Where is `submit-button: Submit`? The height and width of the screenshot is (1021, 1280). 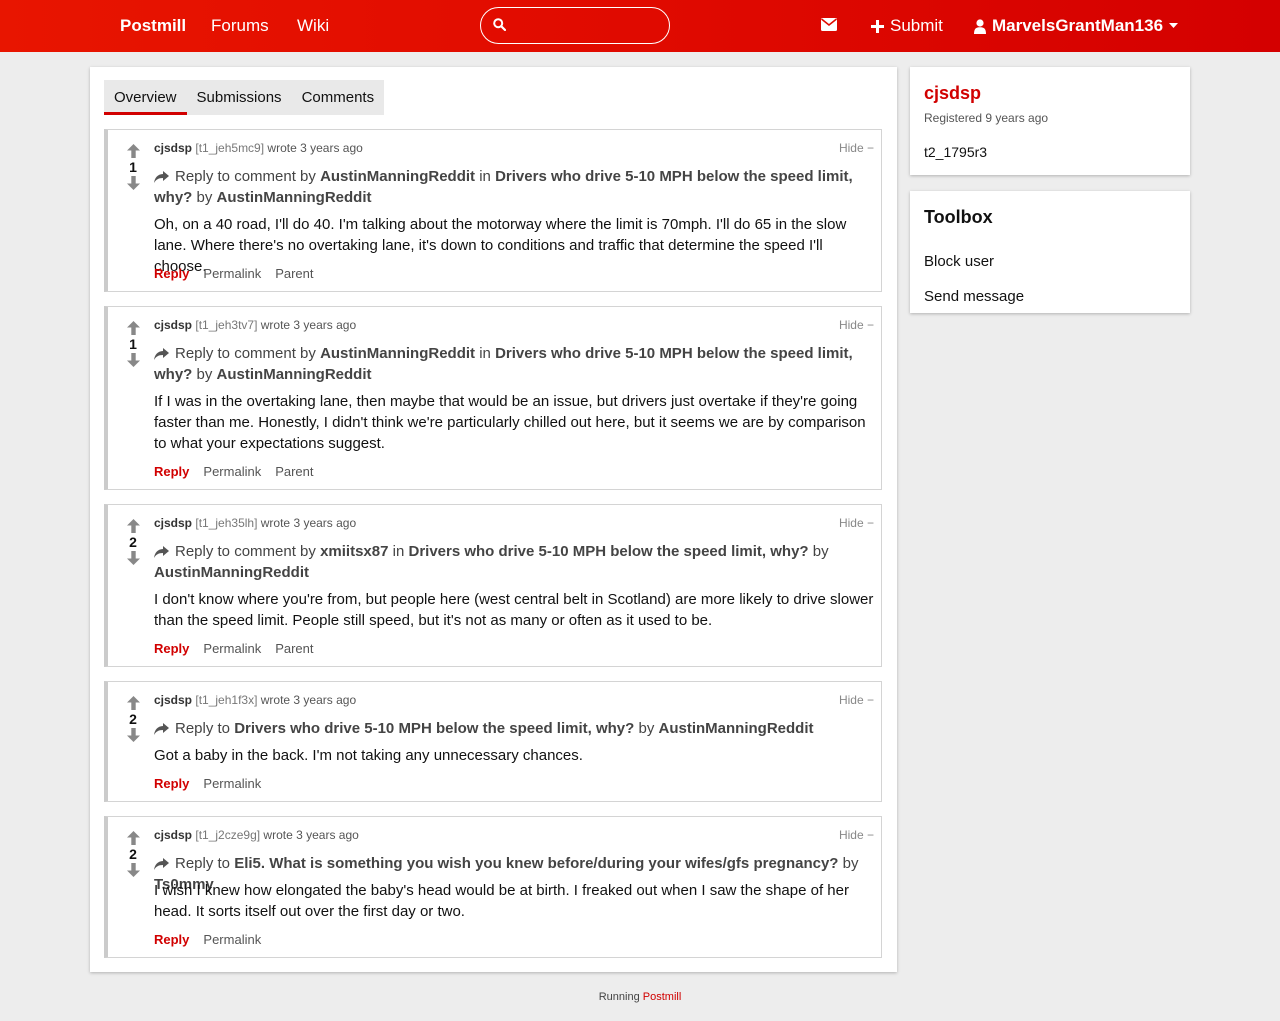
submit-button: Submit is located at coordinates (907, 26).